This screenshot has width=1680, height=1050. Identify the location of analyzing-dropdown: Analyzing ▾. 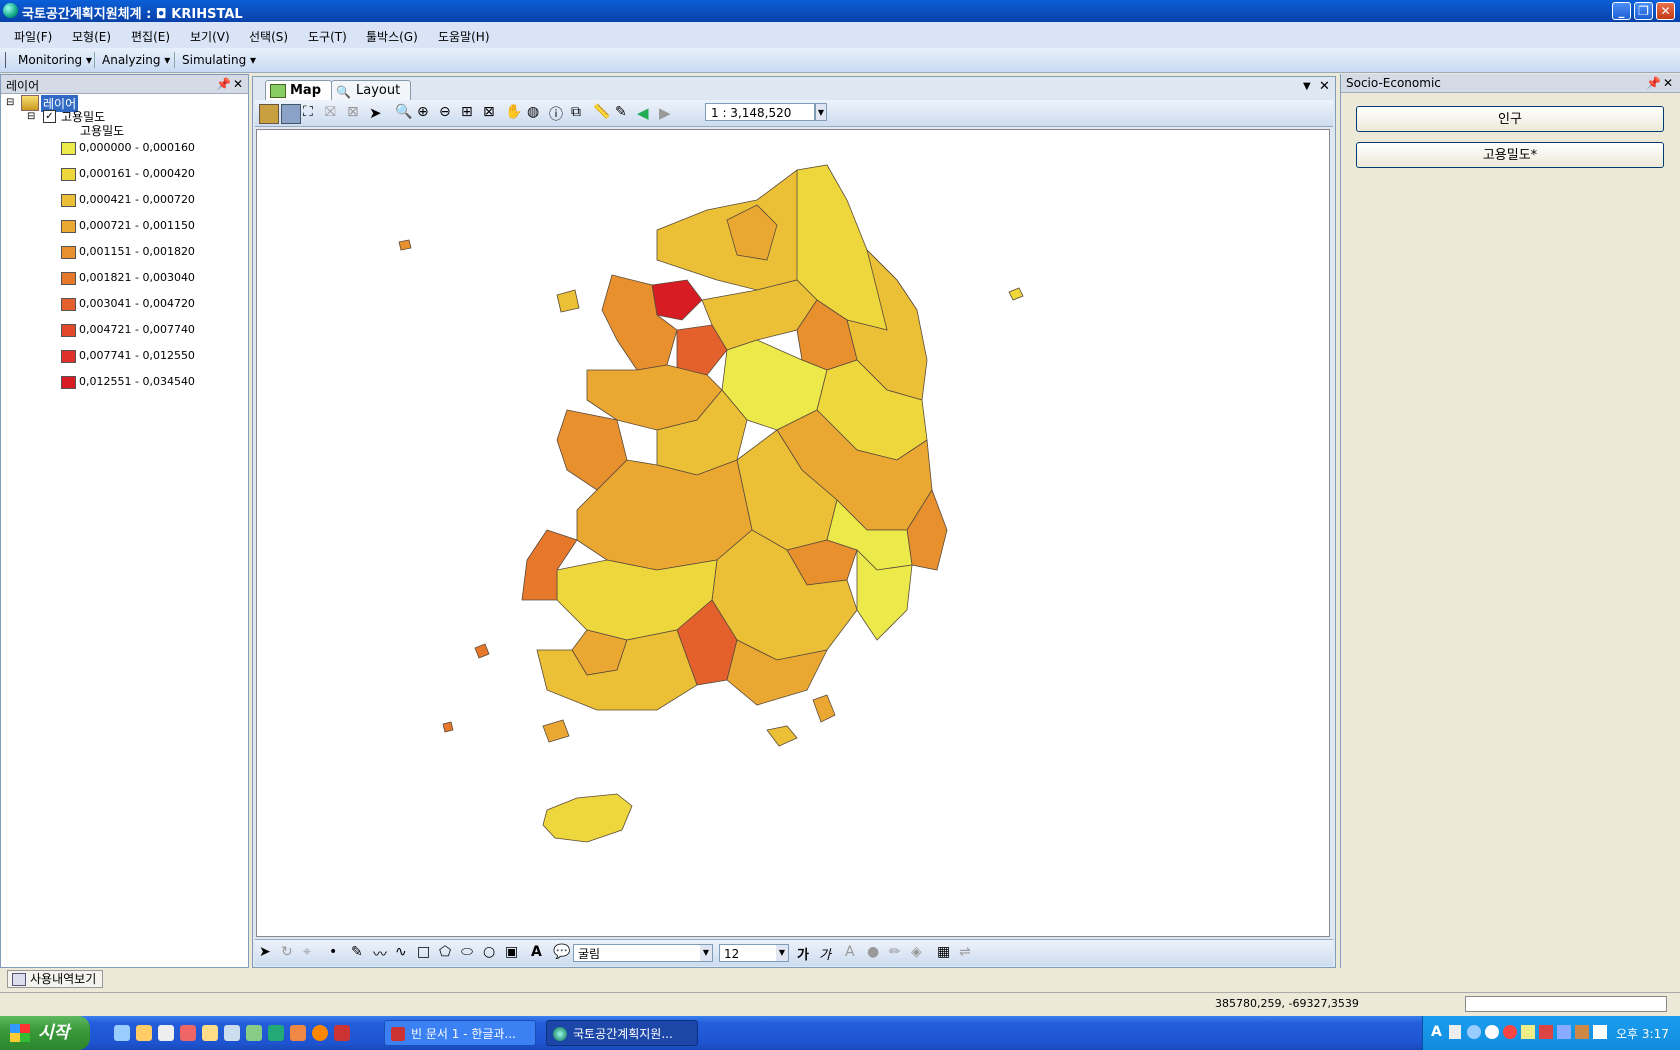
(136, 60).